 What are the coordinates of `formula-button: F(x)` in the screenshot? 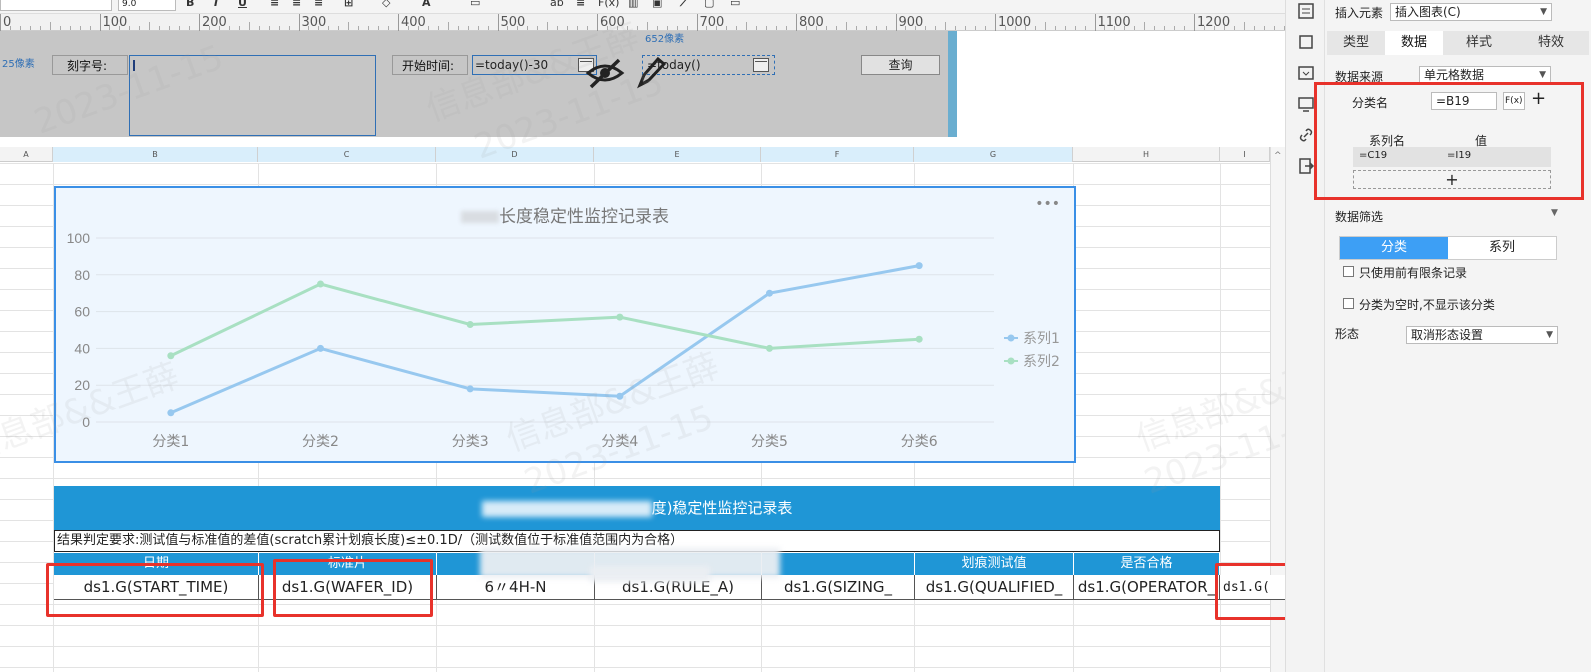 It's located at (608, 4).